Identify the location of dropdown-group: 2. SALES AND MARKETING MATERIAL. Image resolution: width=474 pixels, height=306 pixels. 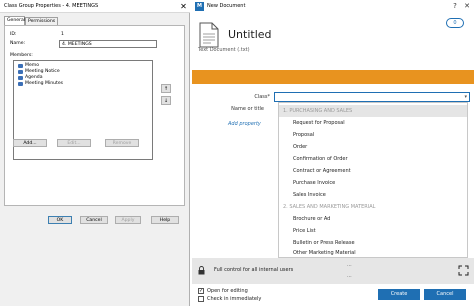
(329, 207).